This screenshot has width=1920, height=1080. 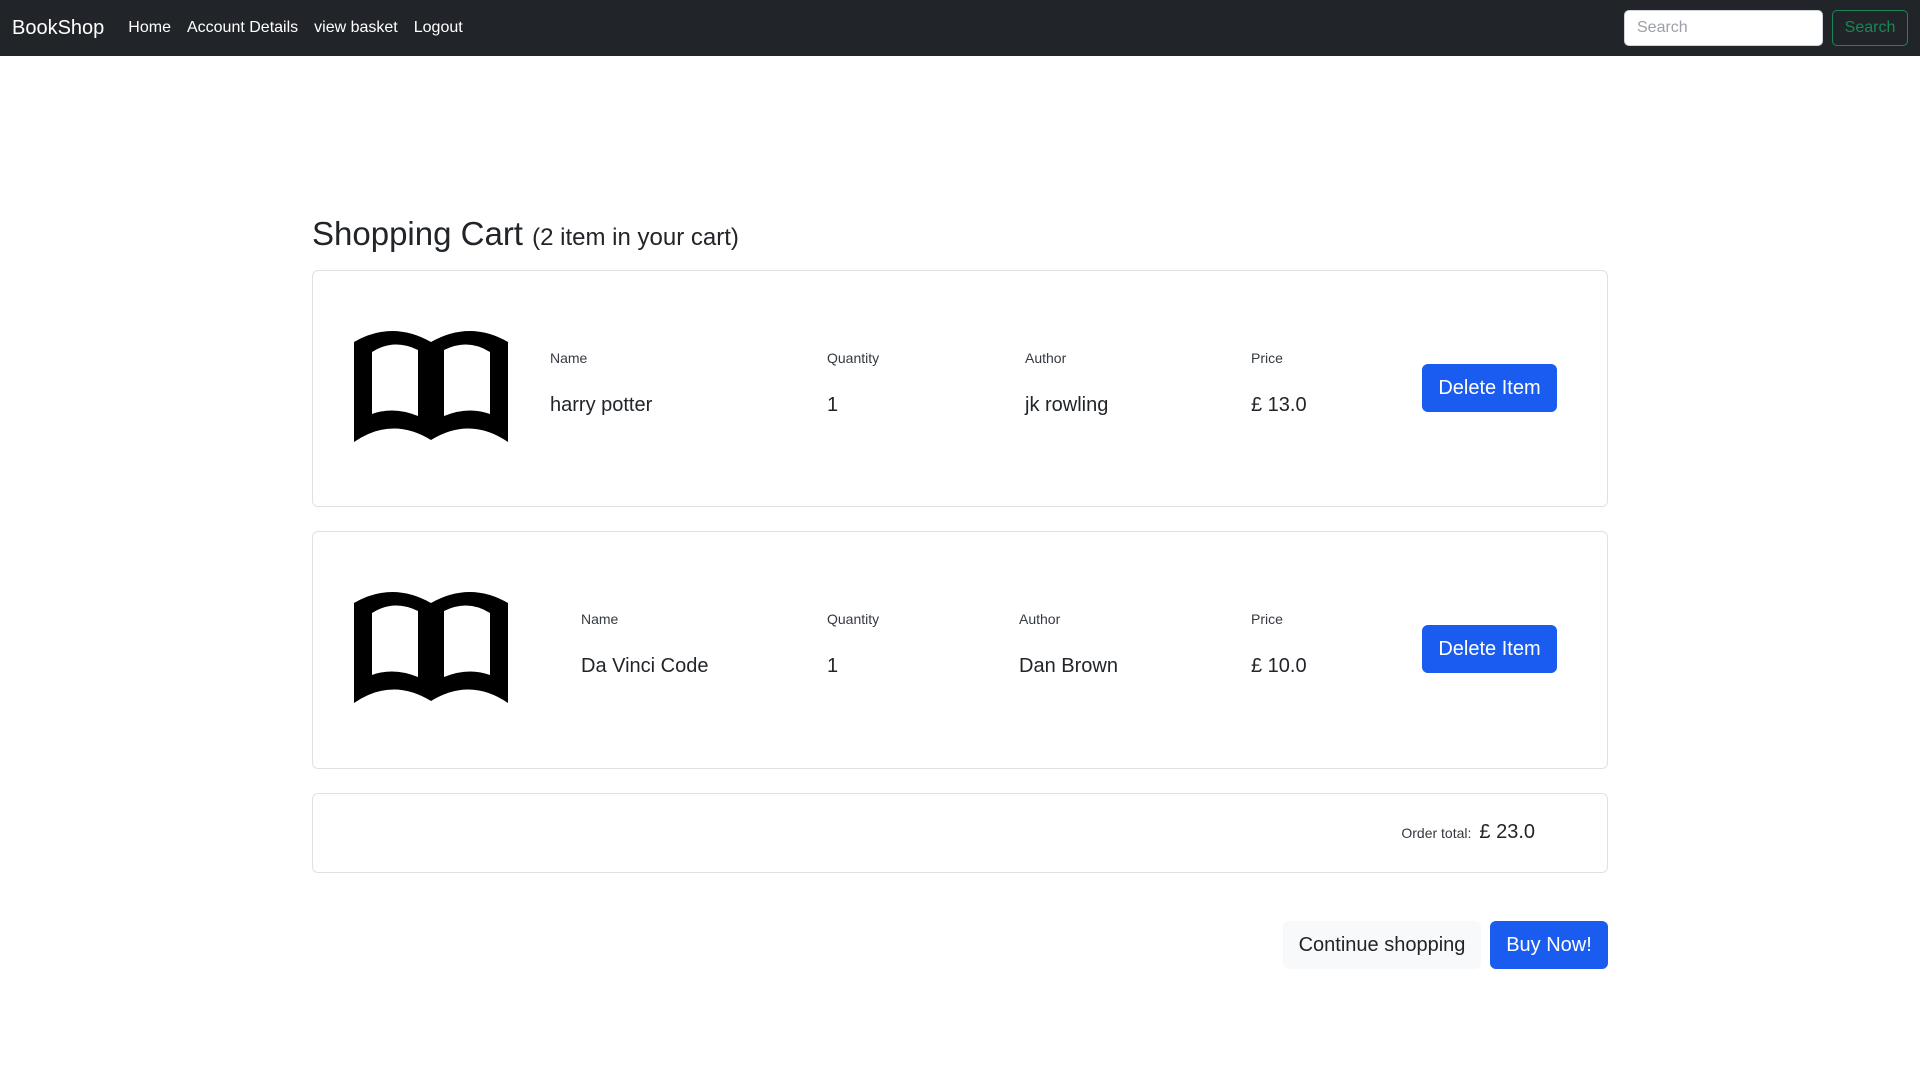 I want to click on search-input, so click(x=1723, y=28).